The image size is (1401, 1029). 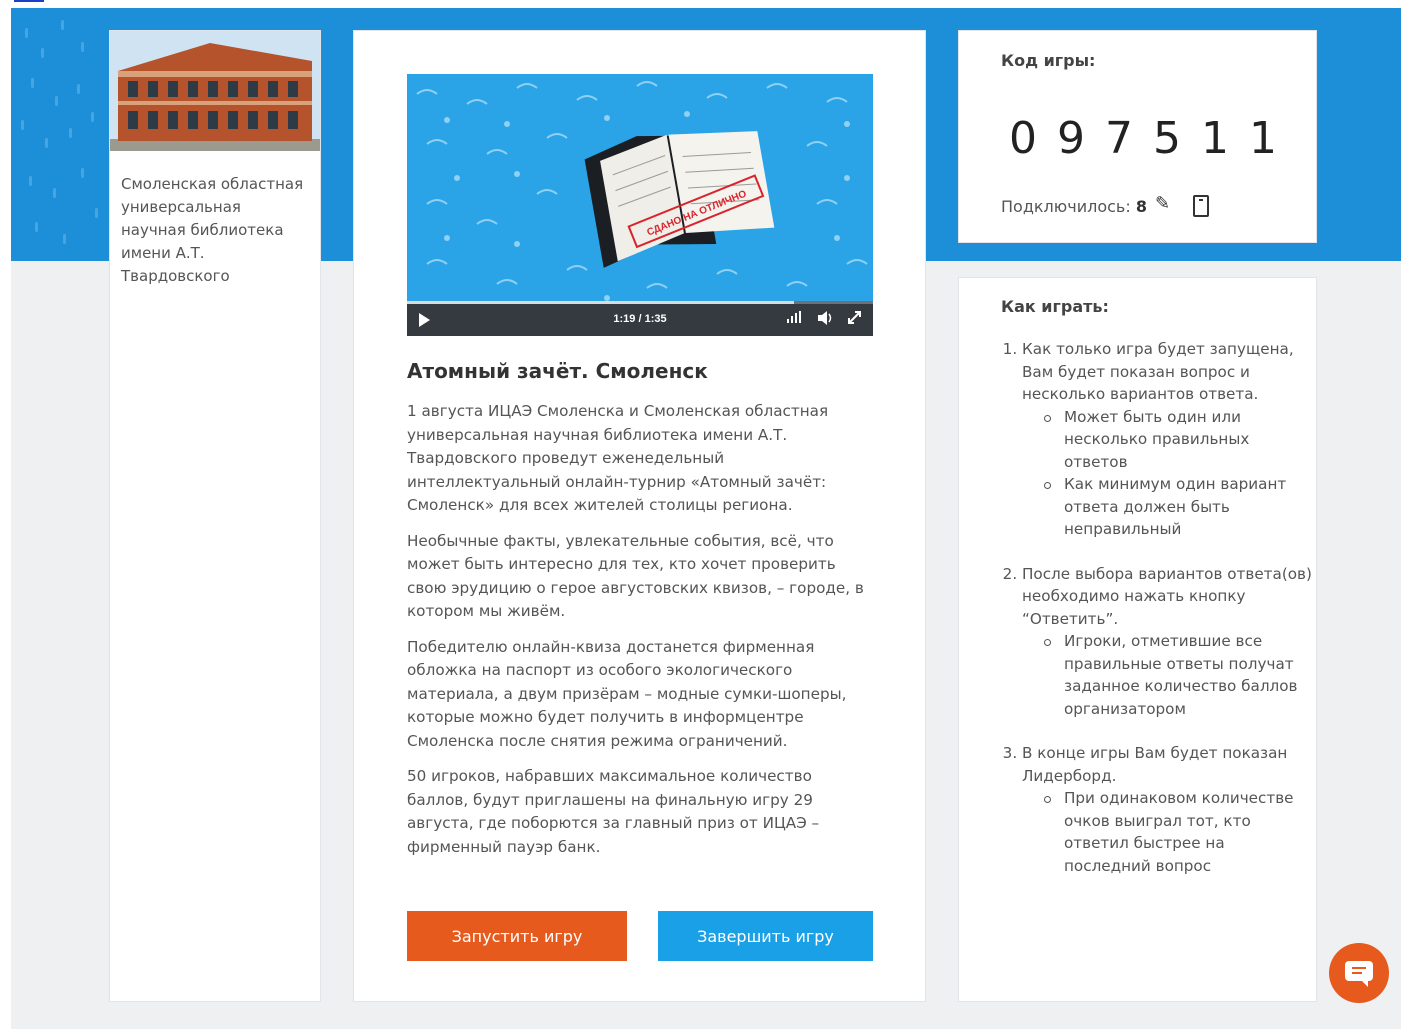 What do you see at coordinates (59, 132) in the screenshot?
I see `banner-pattern` at bounding box center [59, 132].